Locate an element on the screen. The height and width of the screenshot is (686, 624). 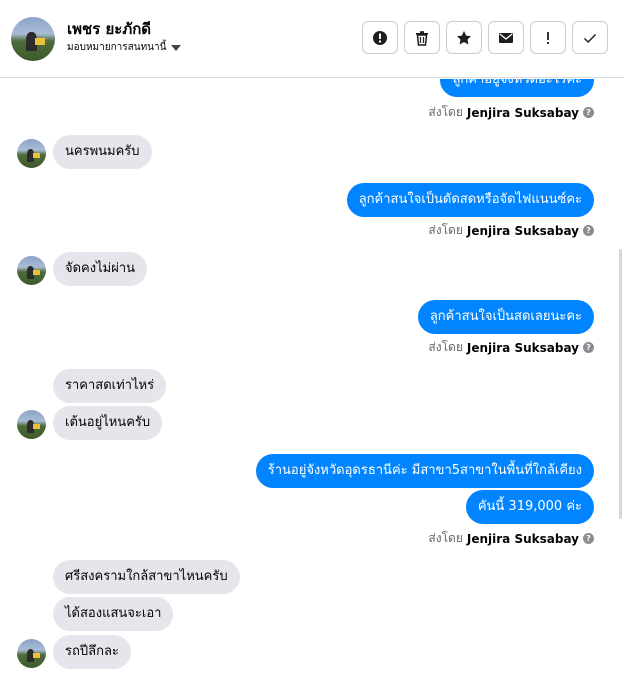
flag-button is located at coordinates (548, 37).